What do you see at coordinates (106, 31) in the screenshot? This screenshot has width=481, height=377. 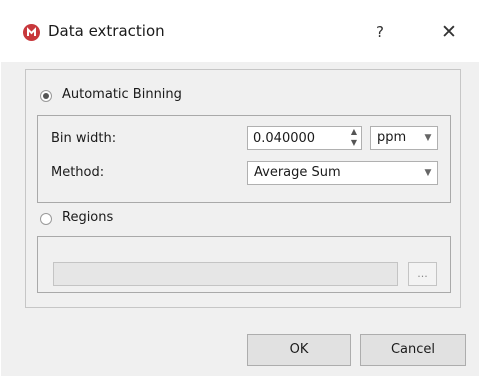 I see `window-title: Data extraction` at bounding box center [106, 31].